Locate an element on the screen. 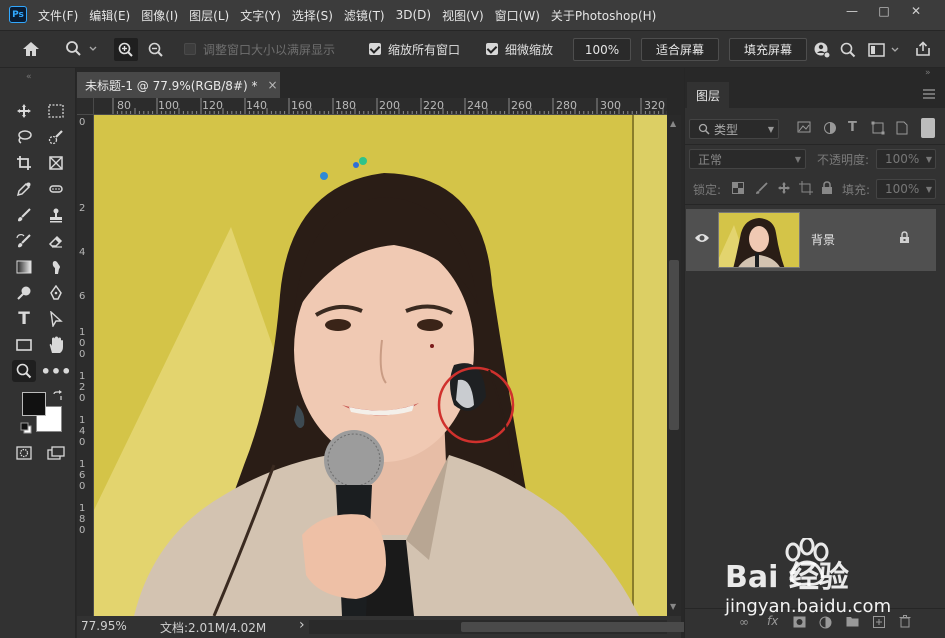 The height and width of the screenshot is (638, 945). zoom-in-icon is located at coordinates (126, 49).